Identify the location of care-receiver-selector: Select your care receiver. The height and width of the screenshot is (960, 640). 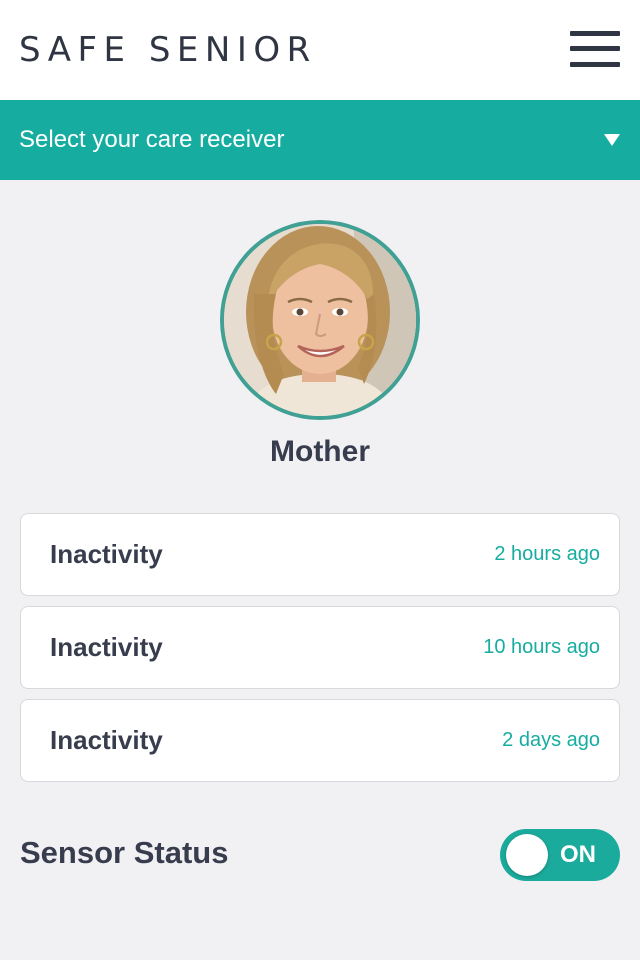
(320, 140).